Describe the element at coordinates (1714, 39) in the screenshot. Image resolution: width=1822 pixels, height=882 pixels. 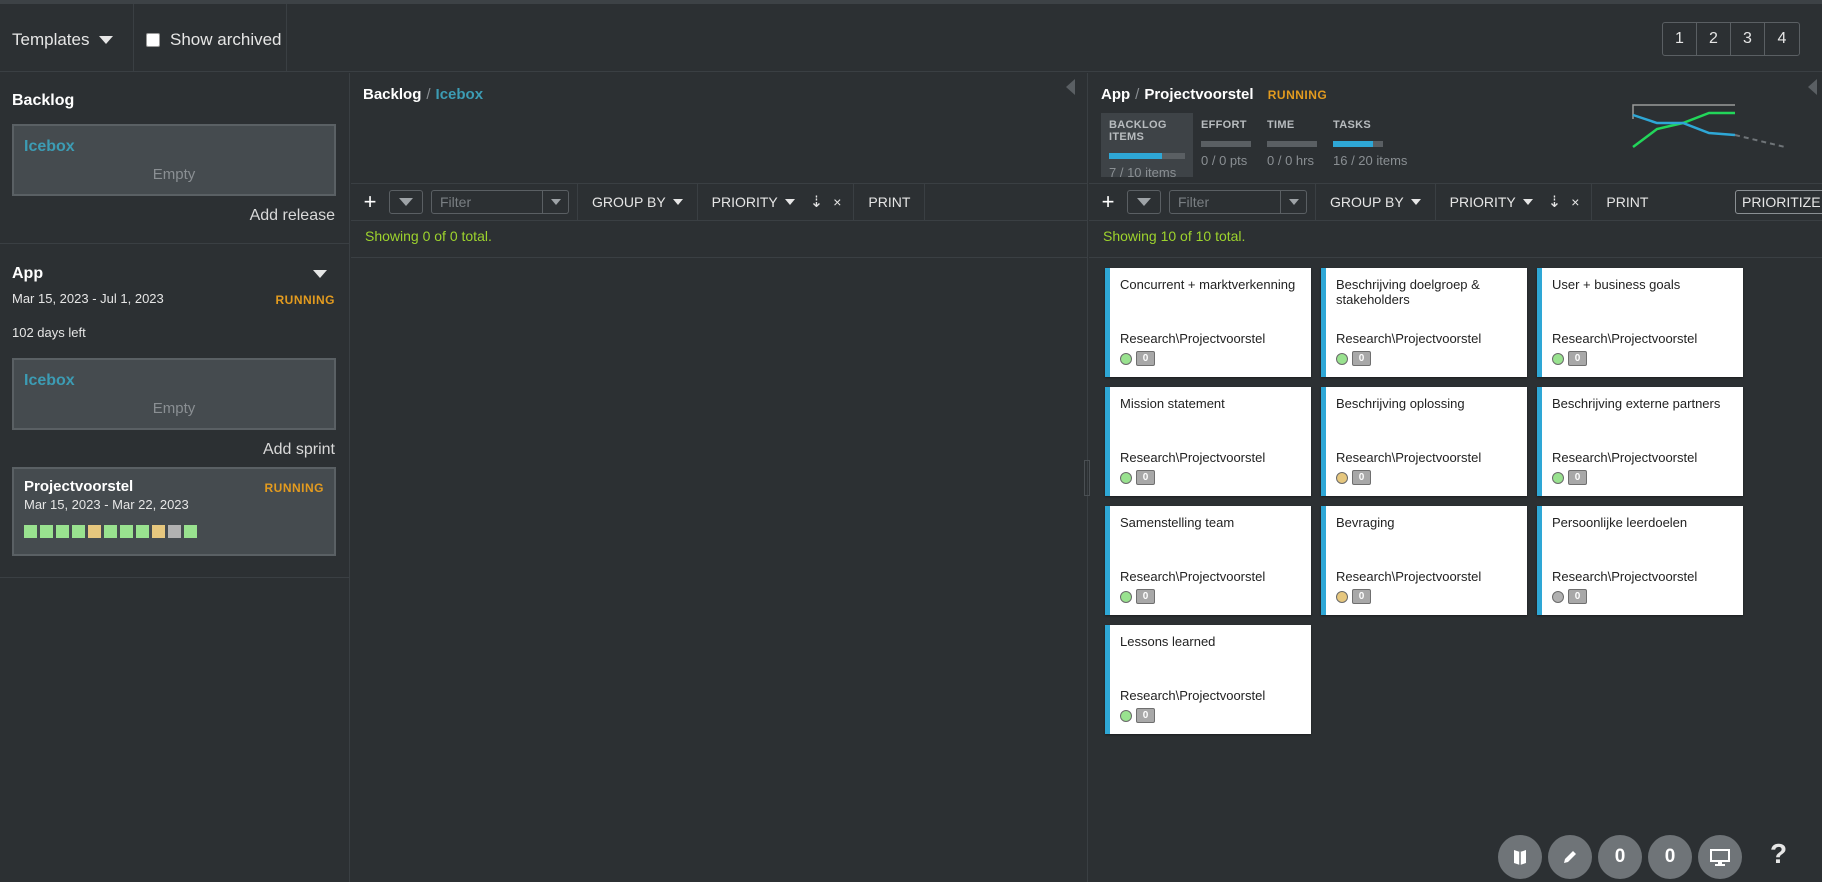
I see `page-button-2: 2` at that location.